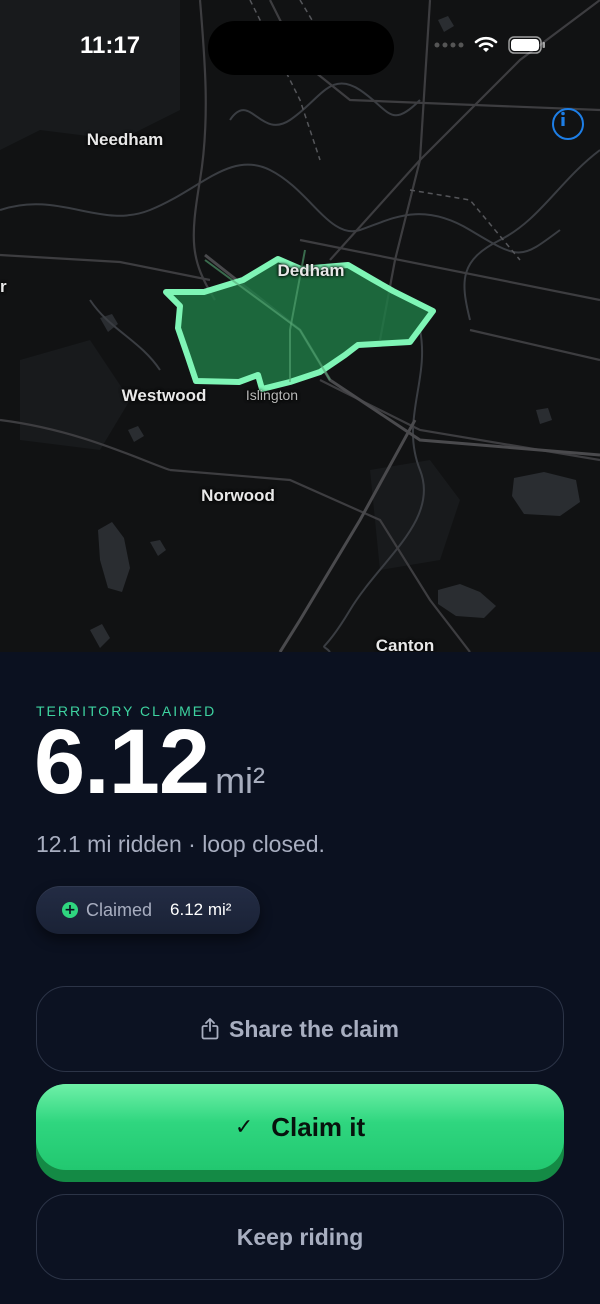 The width and height of the screenshot is (600, 1304). What do you see at coordinates (486, 44) in the screenshot?
I see `wifi-icon` at bounding box center [486, 44].